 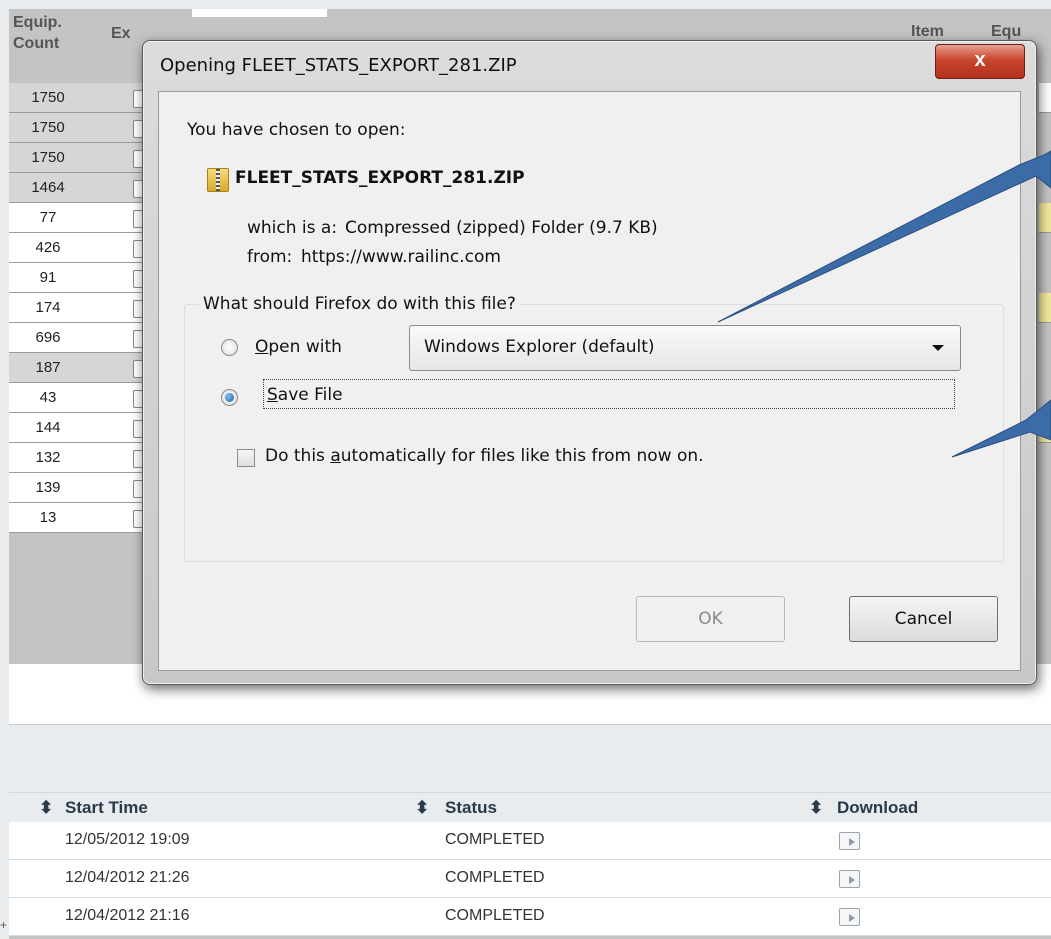 What do you see at coordinates (884, 236) in the screenshot?
I see `callout-arrow-top` at bounding box center [884, 236].